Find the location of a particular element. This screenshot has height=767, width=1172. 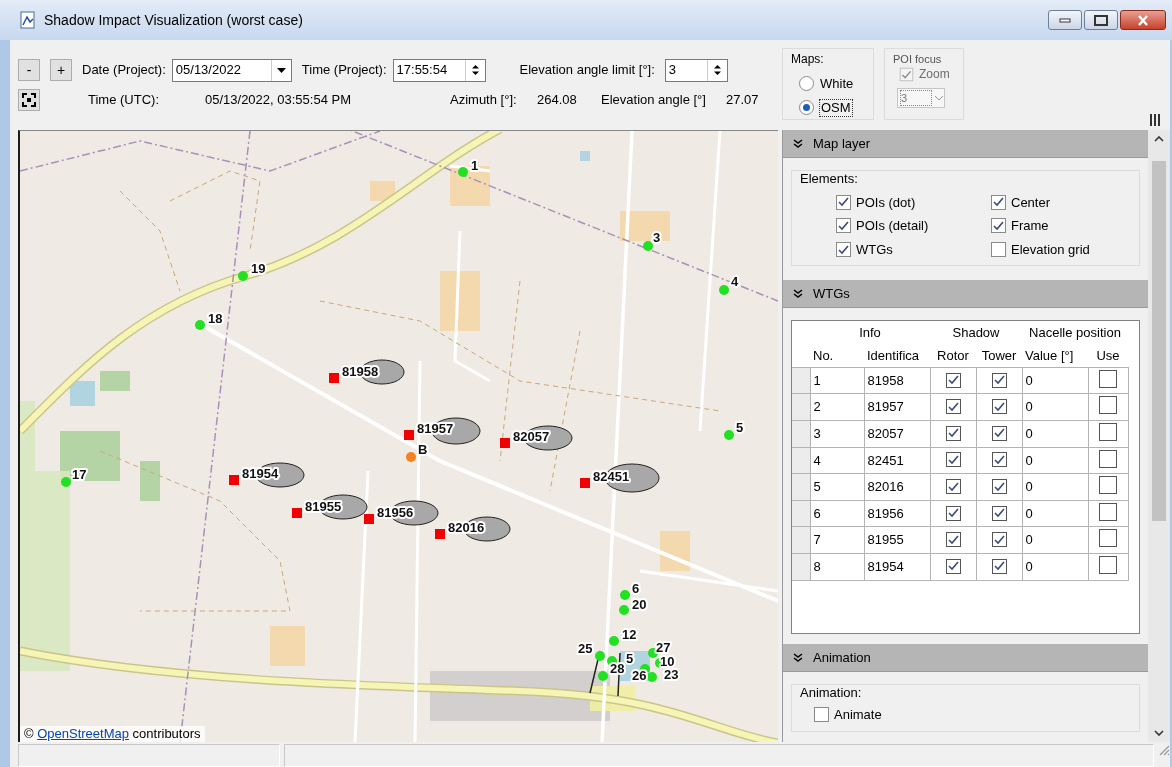

section-header: WTGs is located at coordinates (965, 294).